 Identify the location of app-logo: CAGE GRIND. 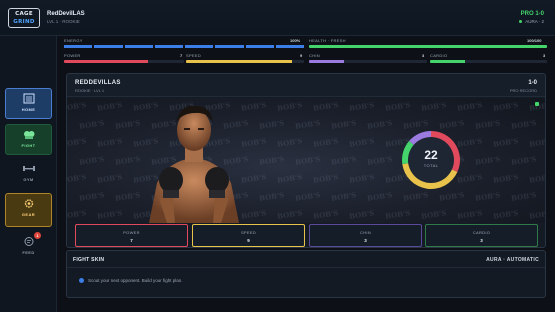
(24, 18).